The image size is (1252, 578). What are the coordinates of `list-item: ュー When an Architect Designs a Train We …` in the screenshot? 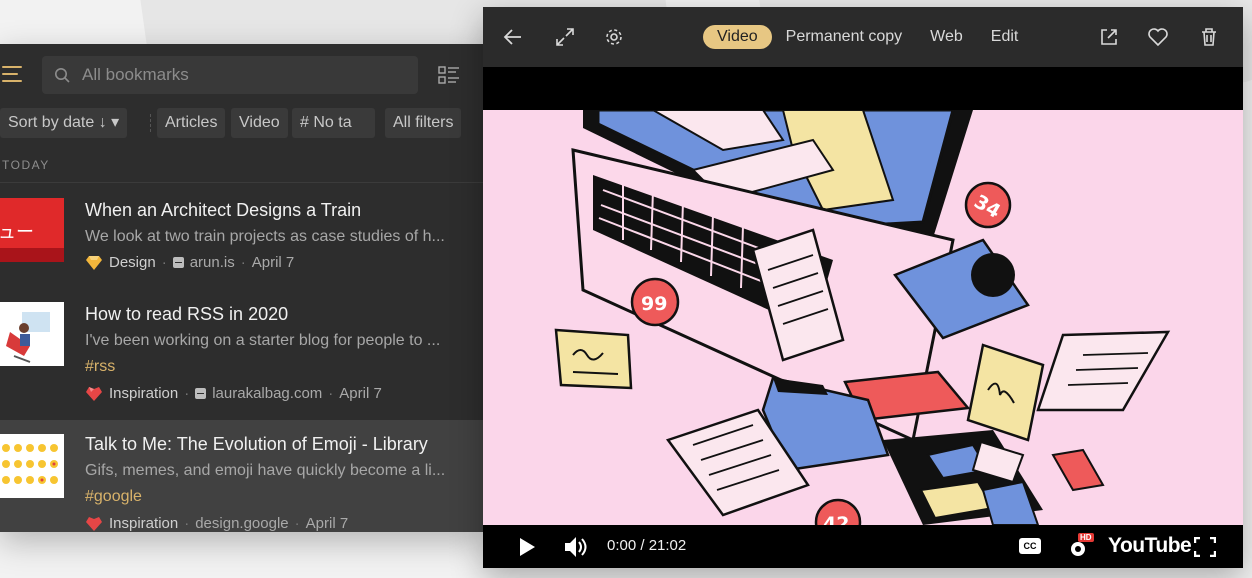 It's located at (242, 238).